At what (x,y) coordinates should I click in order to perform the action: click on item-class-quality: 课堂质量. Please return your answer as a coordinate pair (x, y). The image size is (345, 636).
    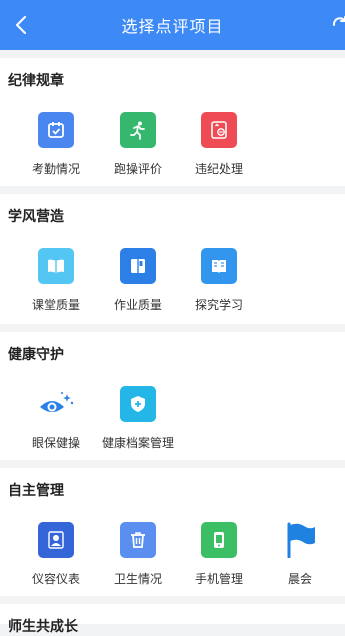
    Looking at the image, I should click on (56, 284).